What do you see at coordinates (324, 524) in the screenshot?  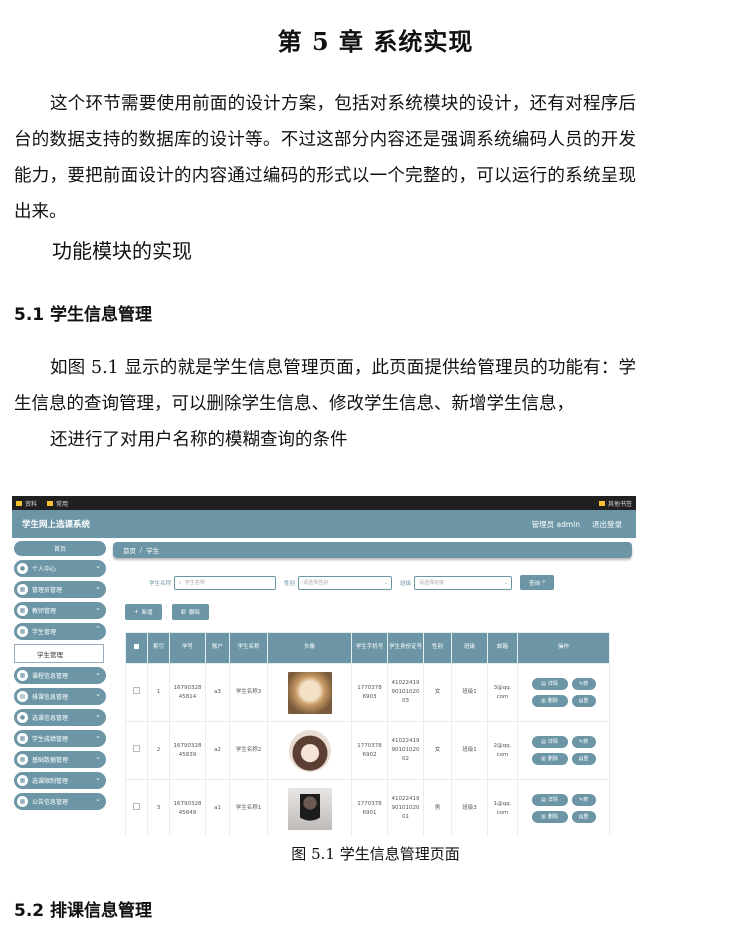 I see `app-header: 学生网上选课系统 管理员 admin 退出登录` at bounding box center [324, 524].